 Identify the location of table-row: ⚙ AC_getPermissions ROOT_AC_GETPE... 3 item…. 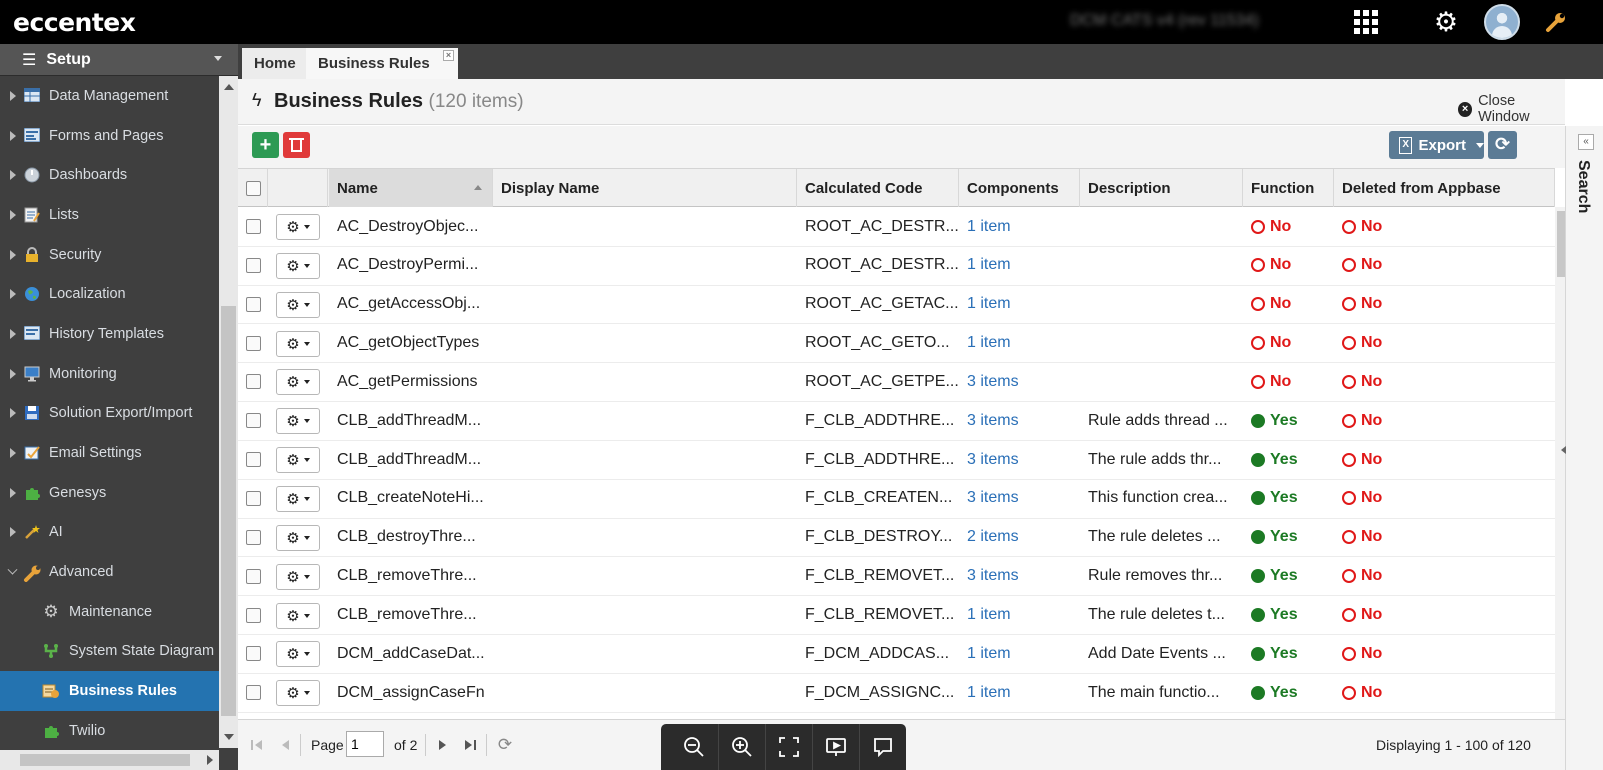
(896, 382).